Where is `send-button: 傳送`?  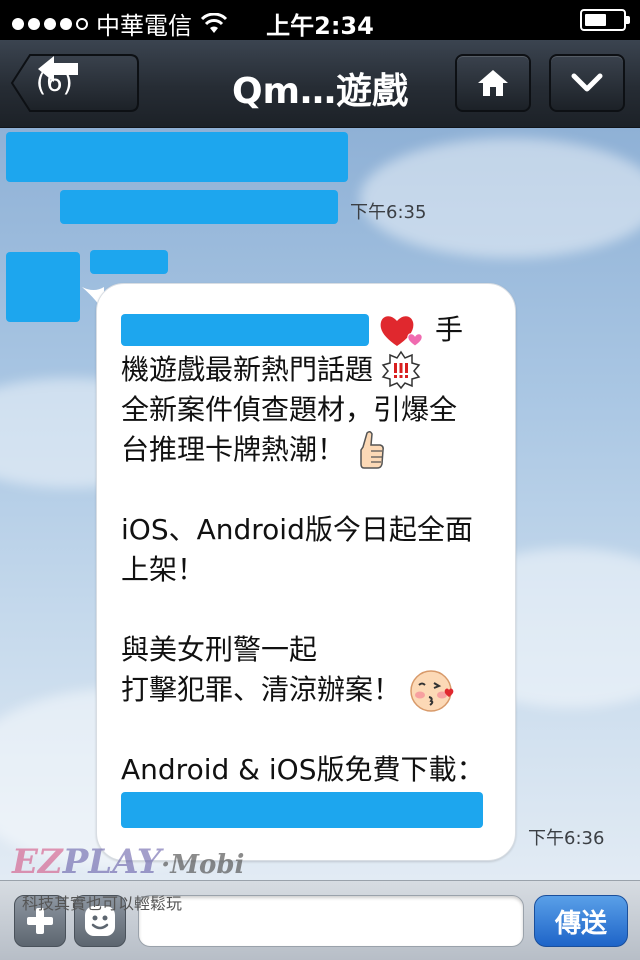 send-button: 傳送 is located at coordinates (581, 921).